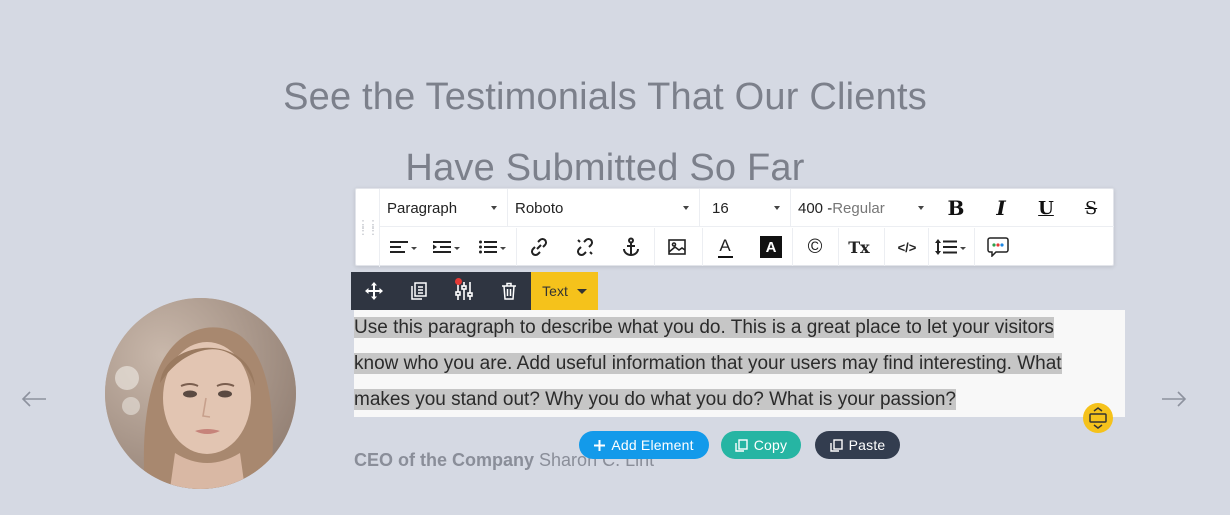 This screenshot has width=1230, height=515. I want to click on align-dropdown-button, so click(403, 247).